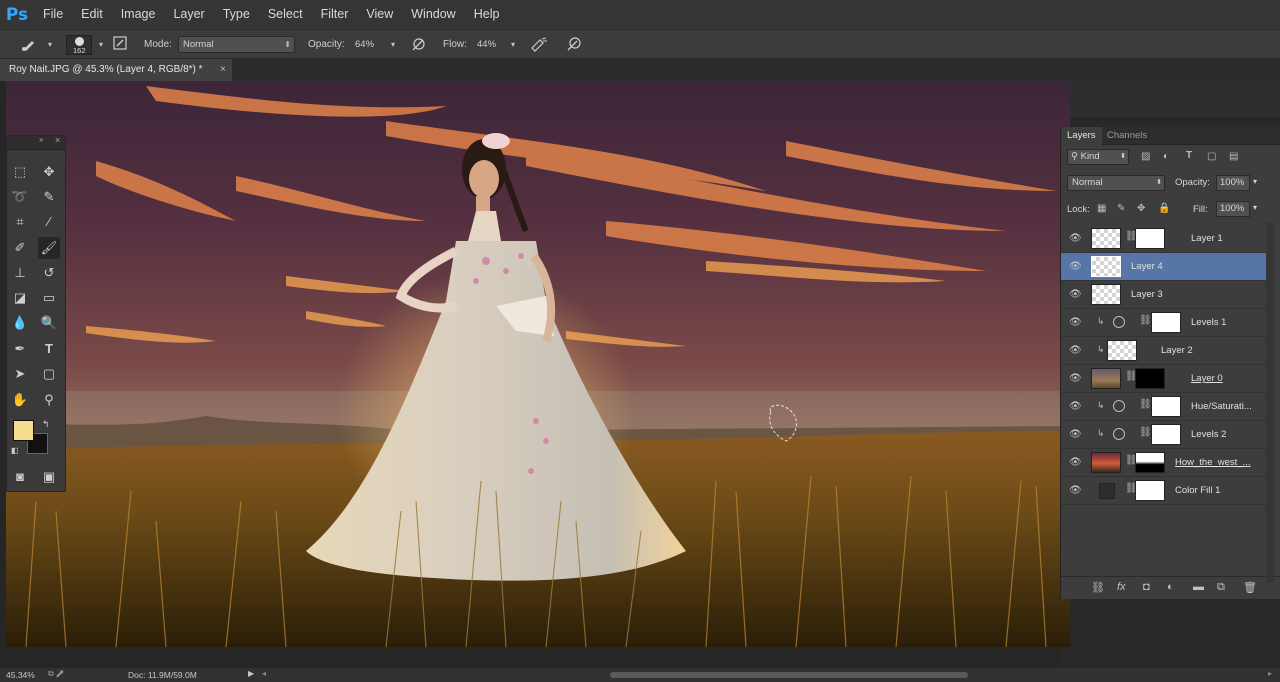 The height and width of the screenshot is (682, 1280). I want to click on healing-brush-tool-icon: ✐, so click(20, 248).